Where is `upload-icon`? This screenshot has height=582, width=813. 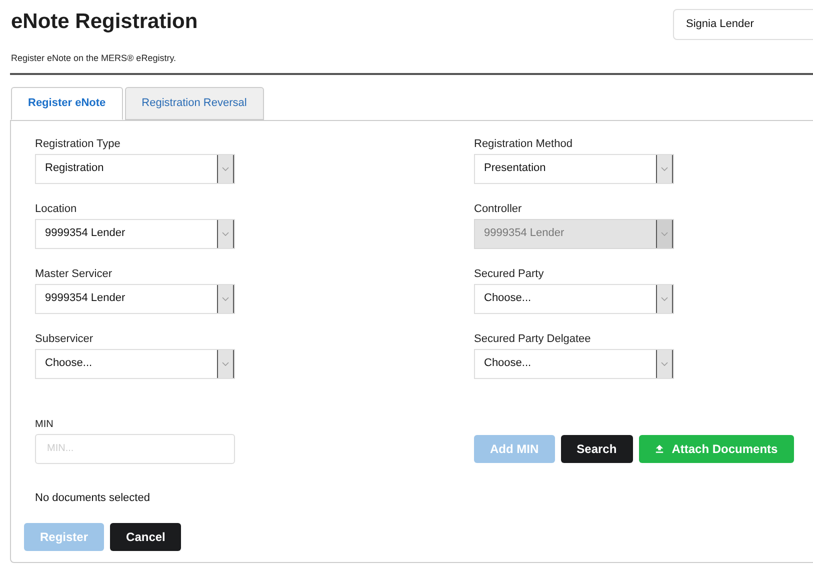 upload-icon is located at coordinates (659, 448).